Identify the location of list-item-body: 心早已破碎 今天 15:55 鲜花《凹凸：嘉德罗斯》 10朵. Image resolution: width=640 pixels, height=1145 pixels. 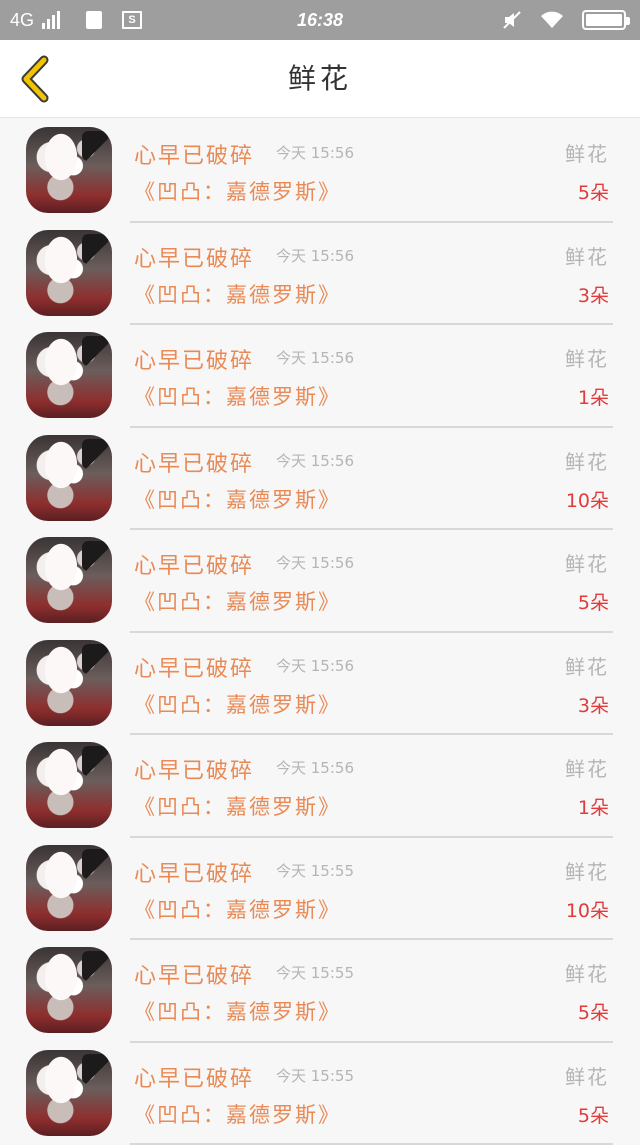
(371, 889).